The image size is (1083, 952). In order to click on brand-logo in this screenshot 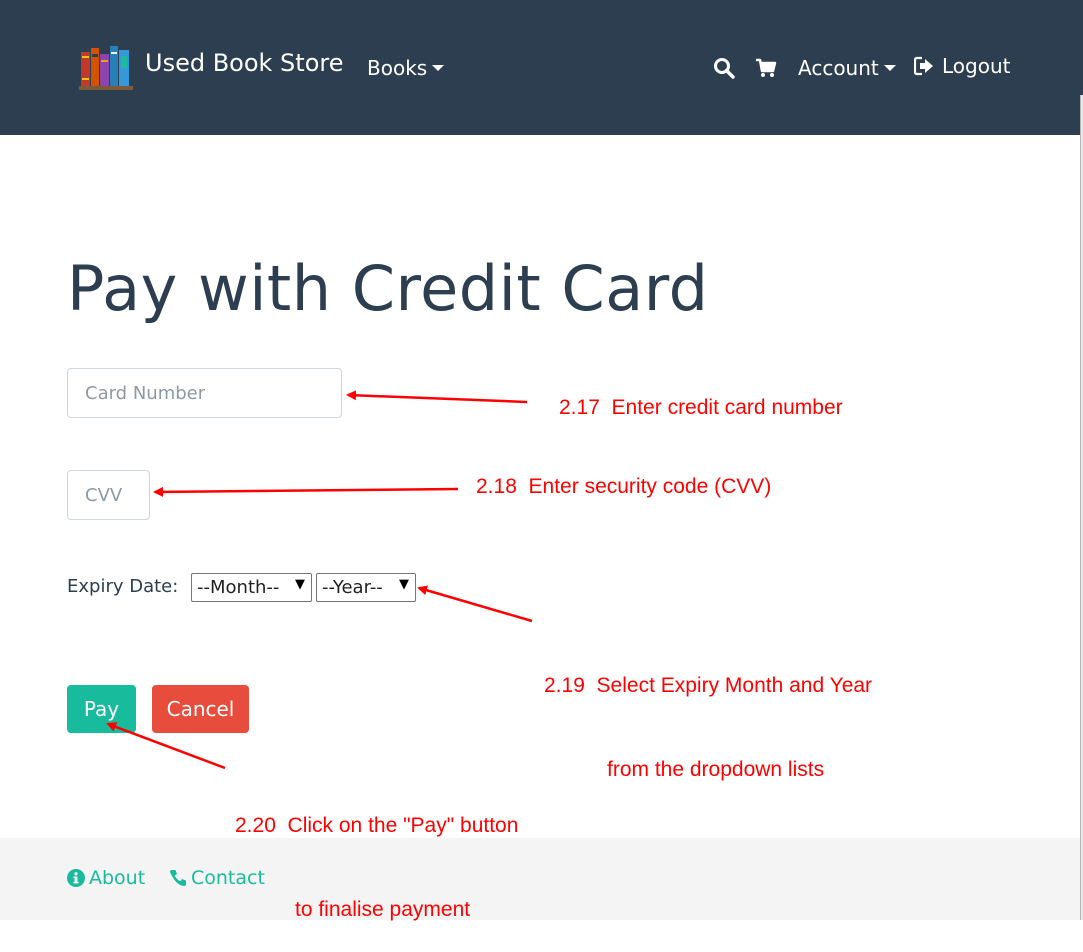, I will do `click(106, 67)`.